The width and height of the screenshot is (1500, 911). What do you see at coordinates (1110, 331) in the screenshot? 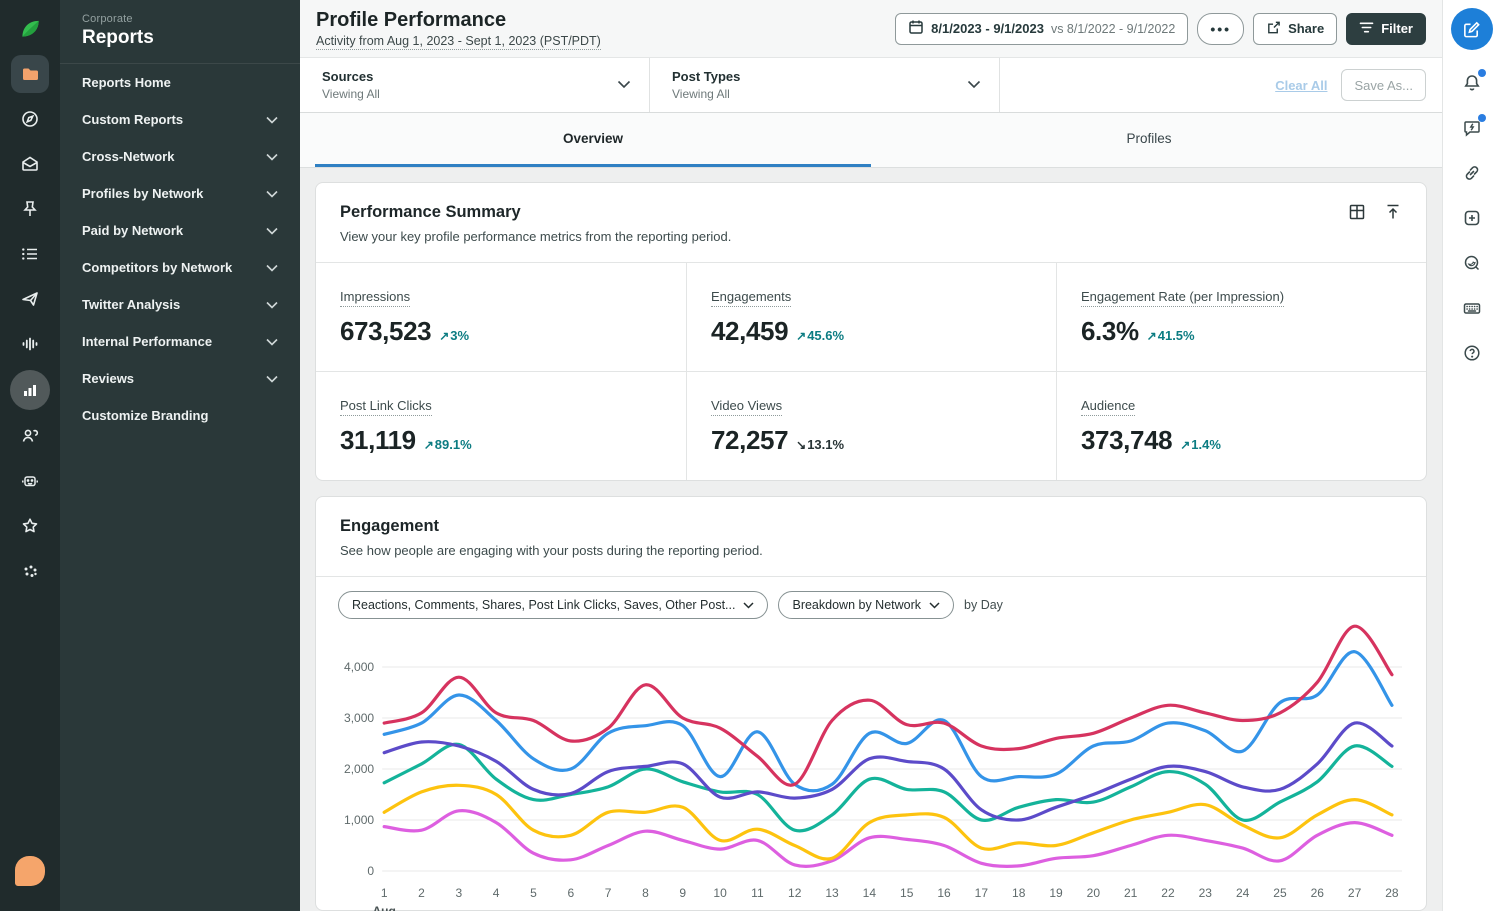
I see `metric-value: 6.3%` at bounding box center [1110, 331].